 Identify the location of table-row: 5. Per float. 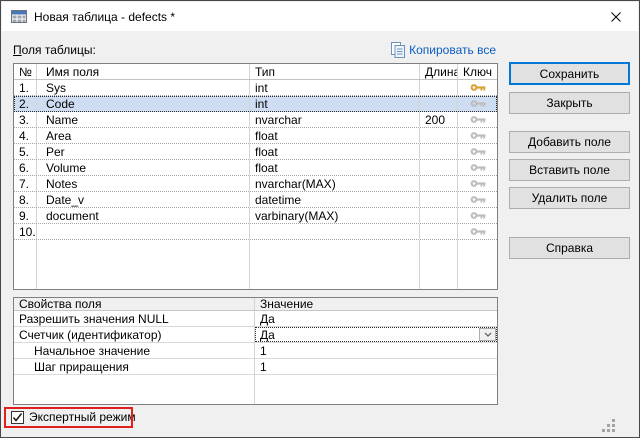
(255, 152).